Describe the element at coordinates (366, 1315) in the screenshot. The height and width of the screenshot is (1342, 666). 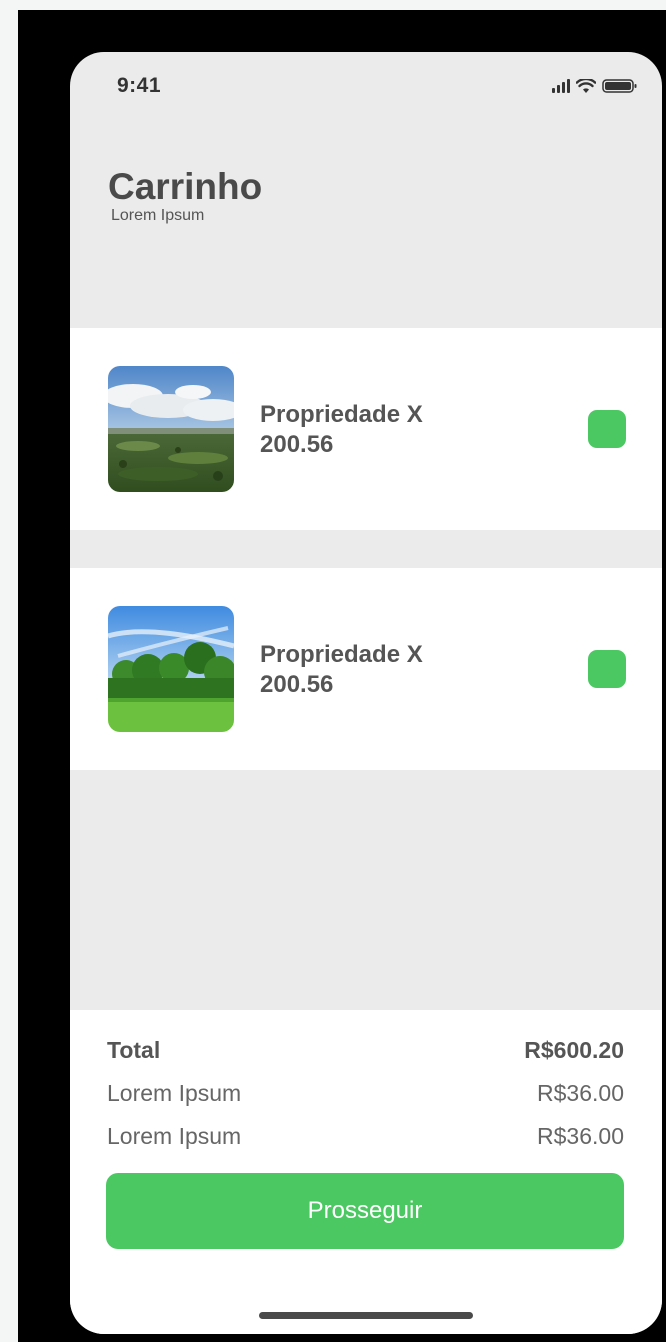
I see `home-indicator` at that location.